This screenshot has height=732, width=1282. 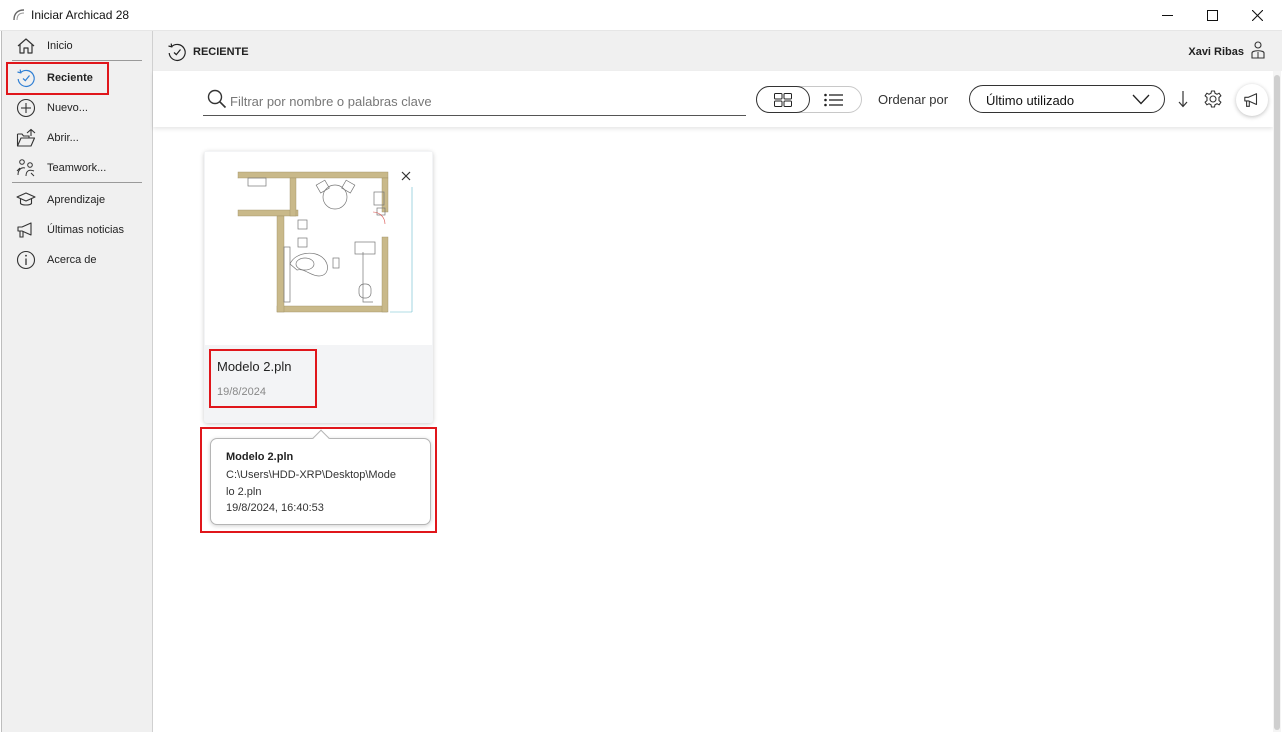 I want to click on sort-selected-value: Último utilizado, so click(x=1030, y=100).